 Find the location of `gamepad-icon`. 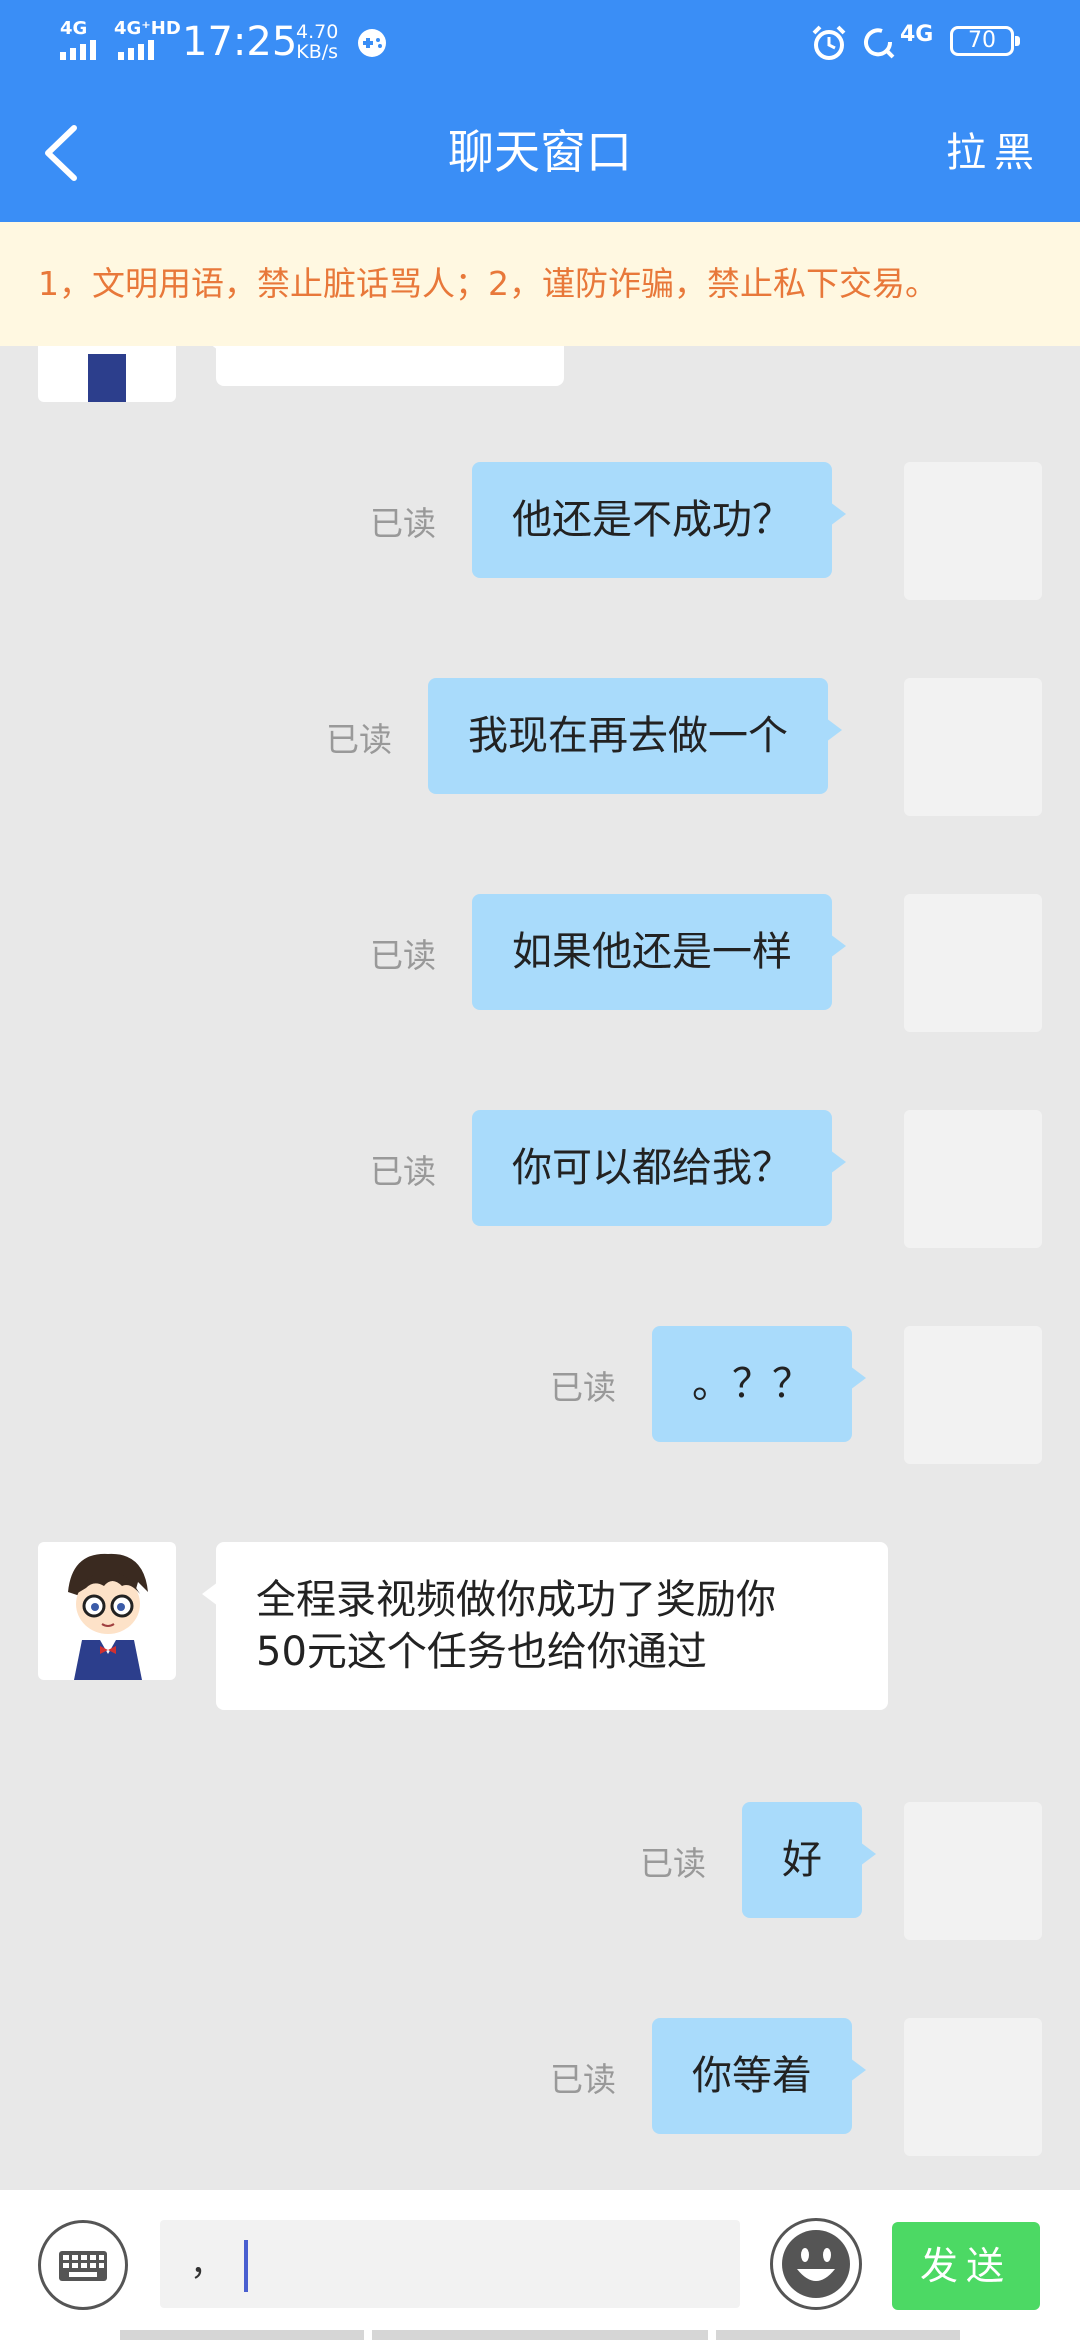

gamepad-icon is located at coordinates (372, 43).